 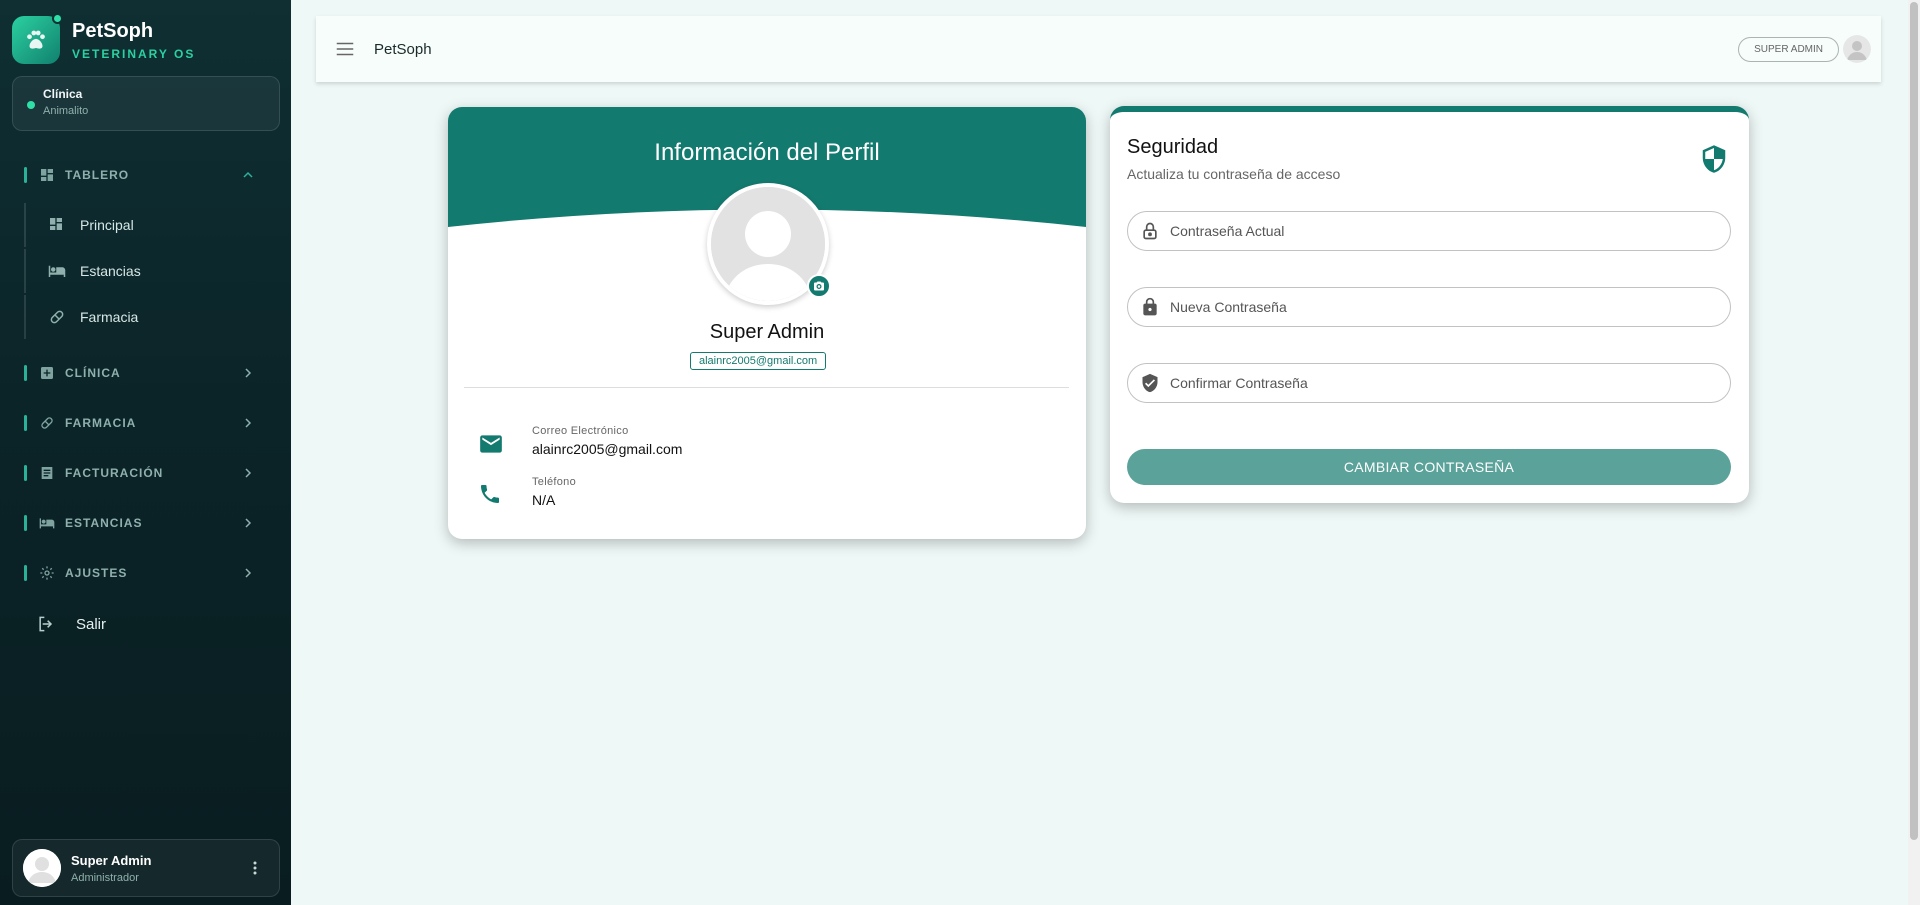 I want to click on camera-icon, so click(x=819, y=286).